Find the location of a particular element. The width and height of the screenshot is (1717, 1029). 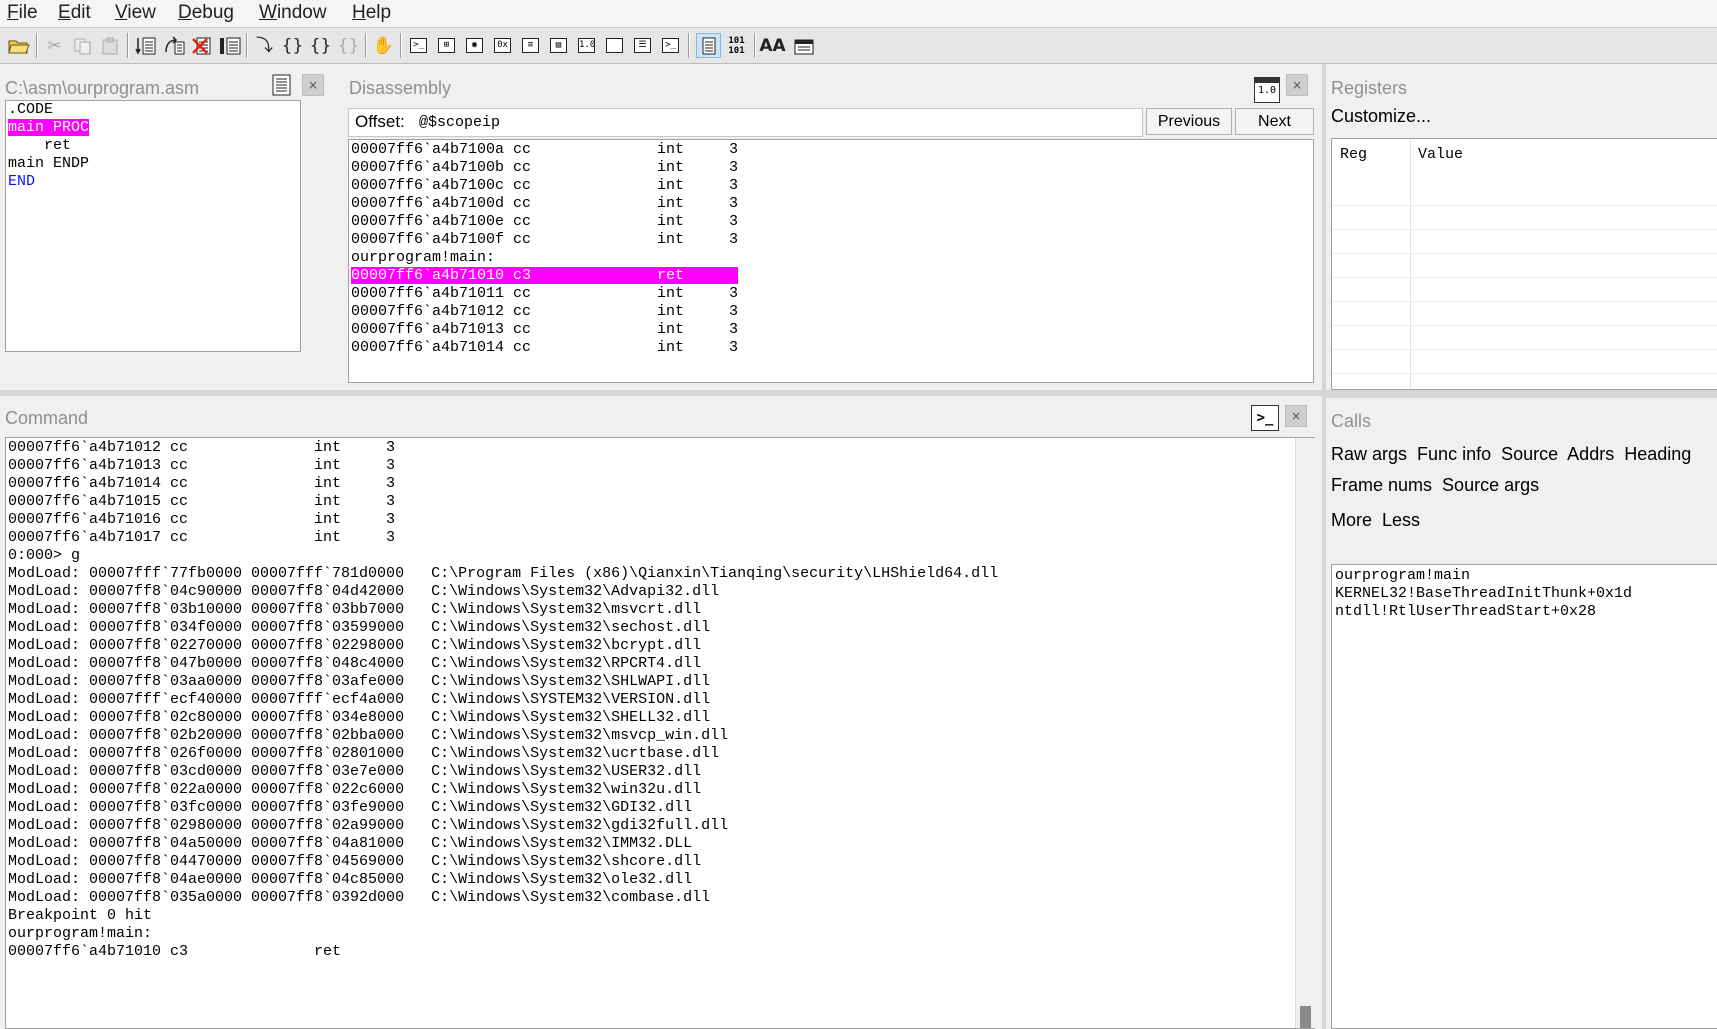

source-line-current: main PROC is located at coordinates (49, 127).